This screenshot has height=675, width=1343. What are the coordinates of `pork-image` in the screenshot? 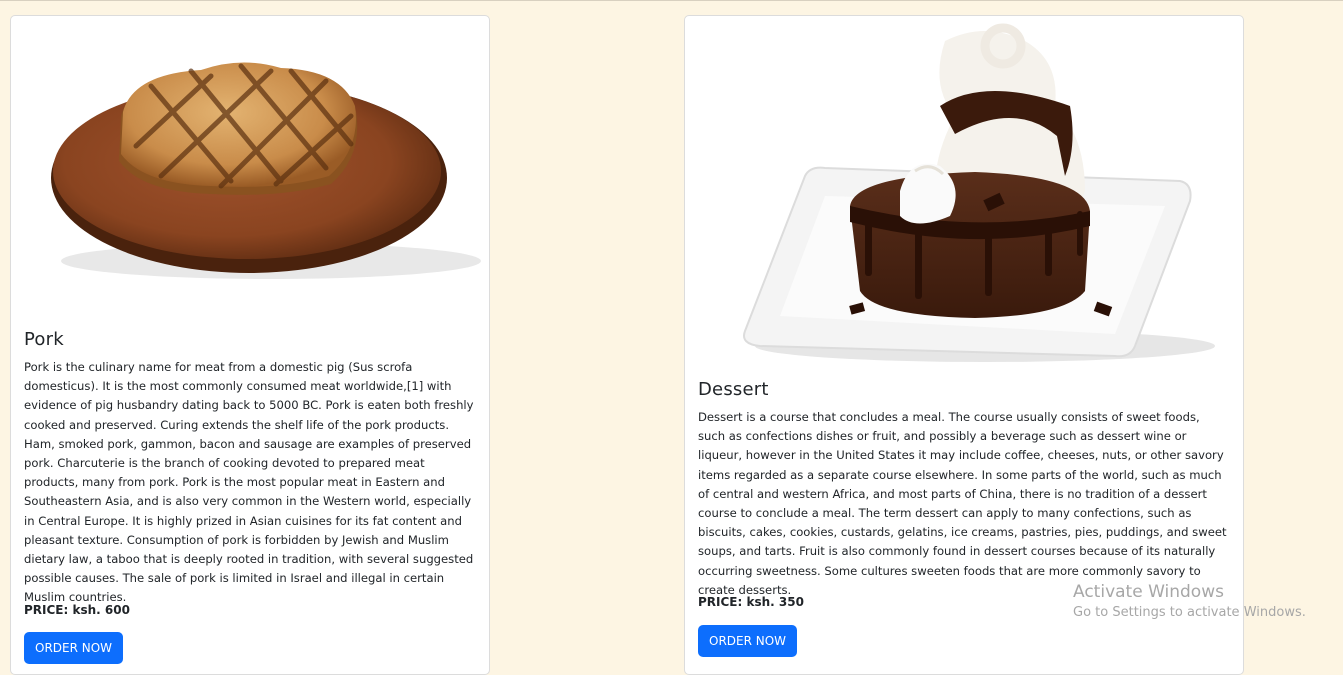 It's located at (266, 170).